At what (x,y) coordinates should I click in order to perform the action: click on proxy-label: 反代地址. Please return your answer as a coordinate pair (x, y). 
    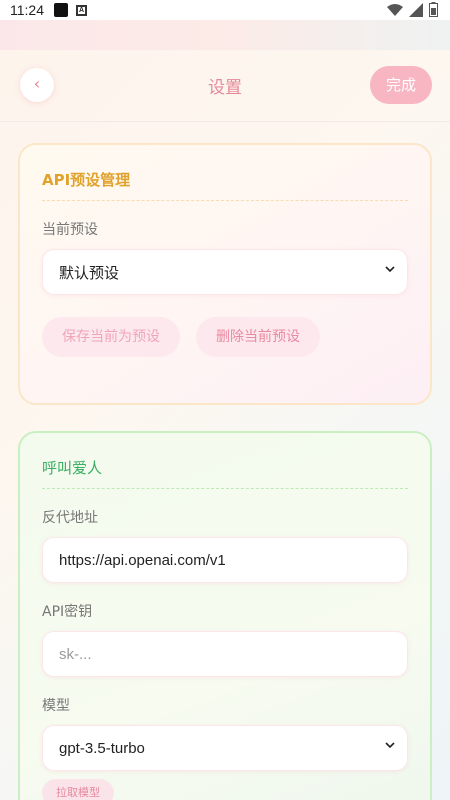
    Looking at the image, I should click on (70, 518).